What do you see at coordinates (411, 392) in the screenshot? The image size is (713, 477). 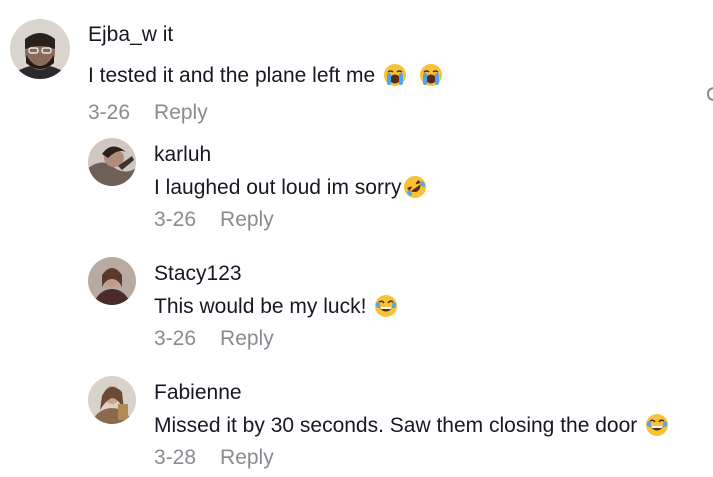 I see `comment-username: Fabienne` at bounding box center [411, 392].